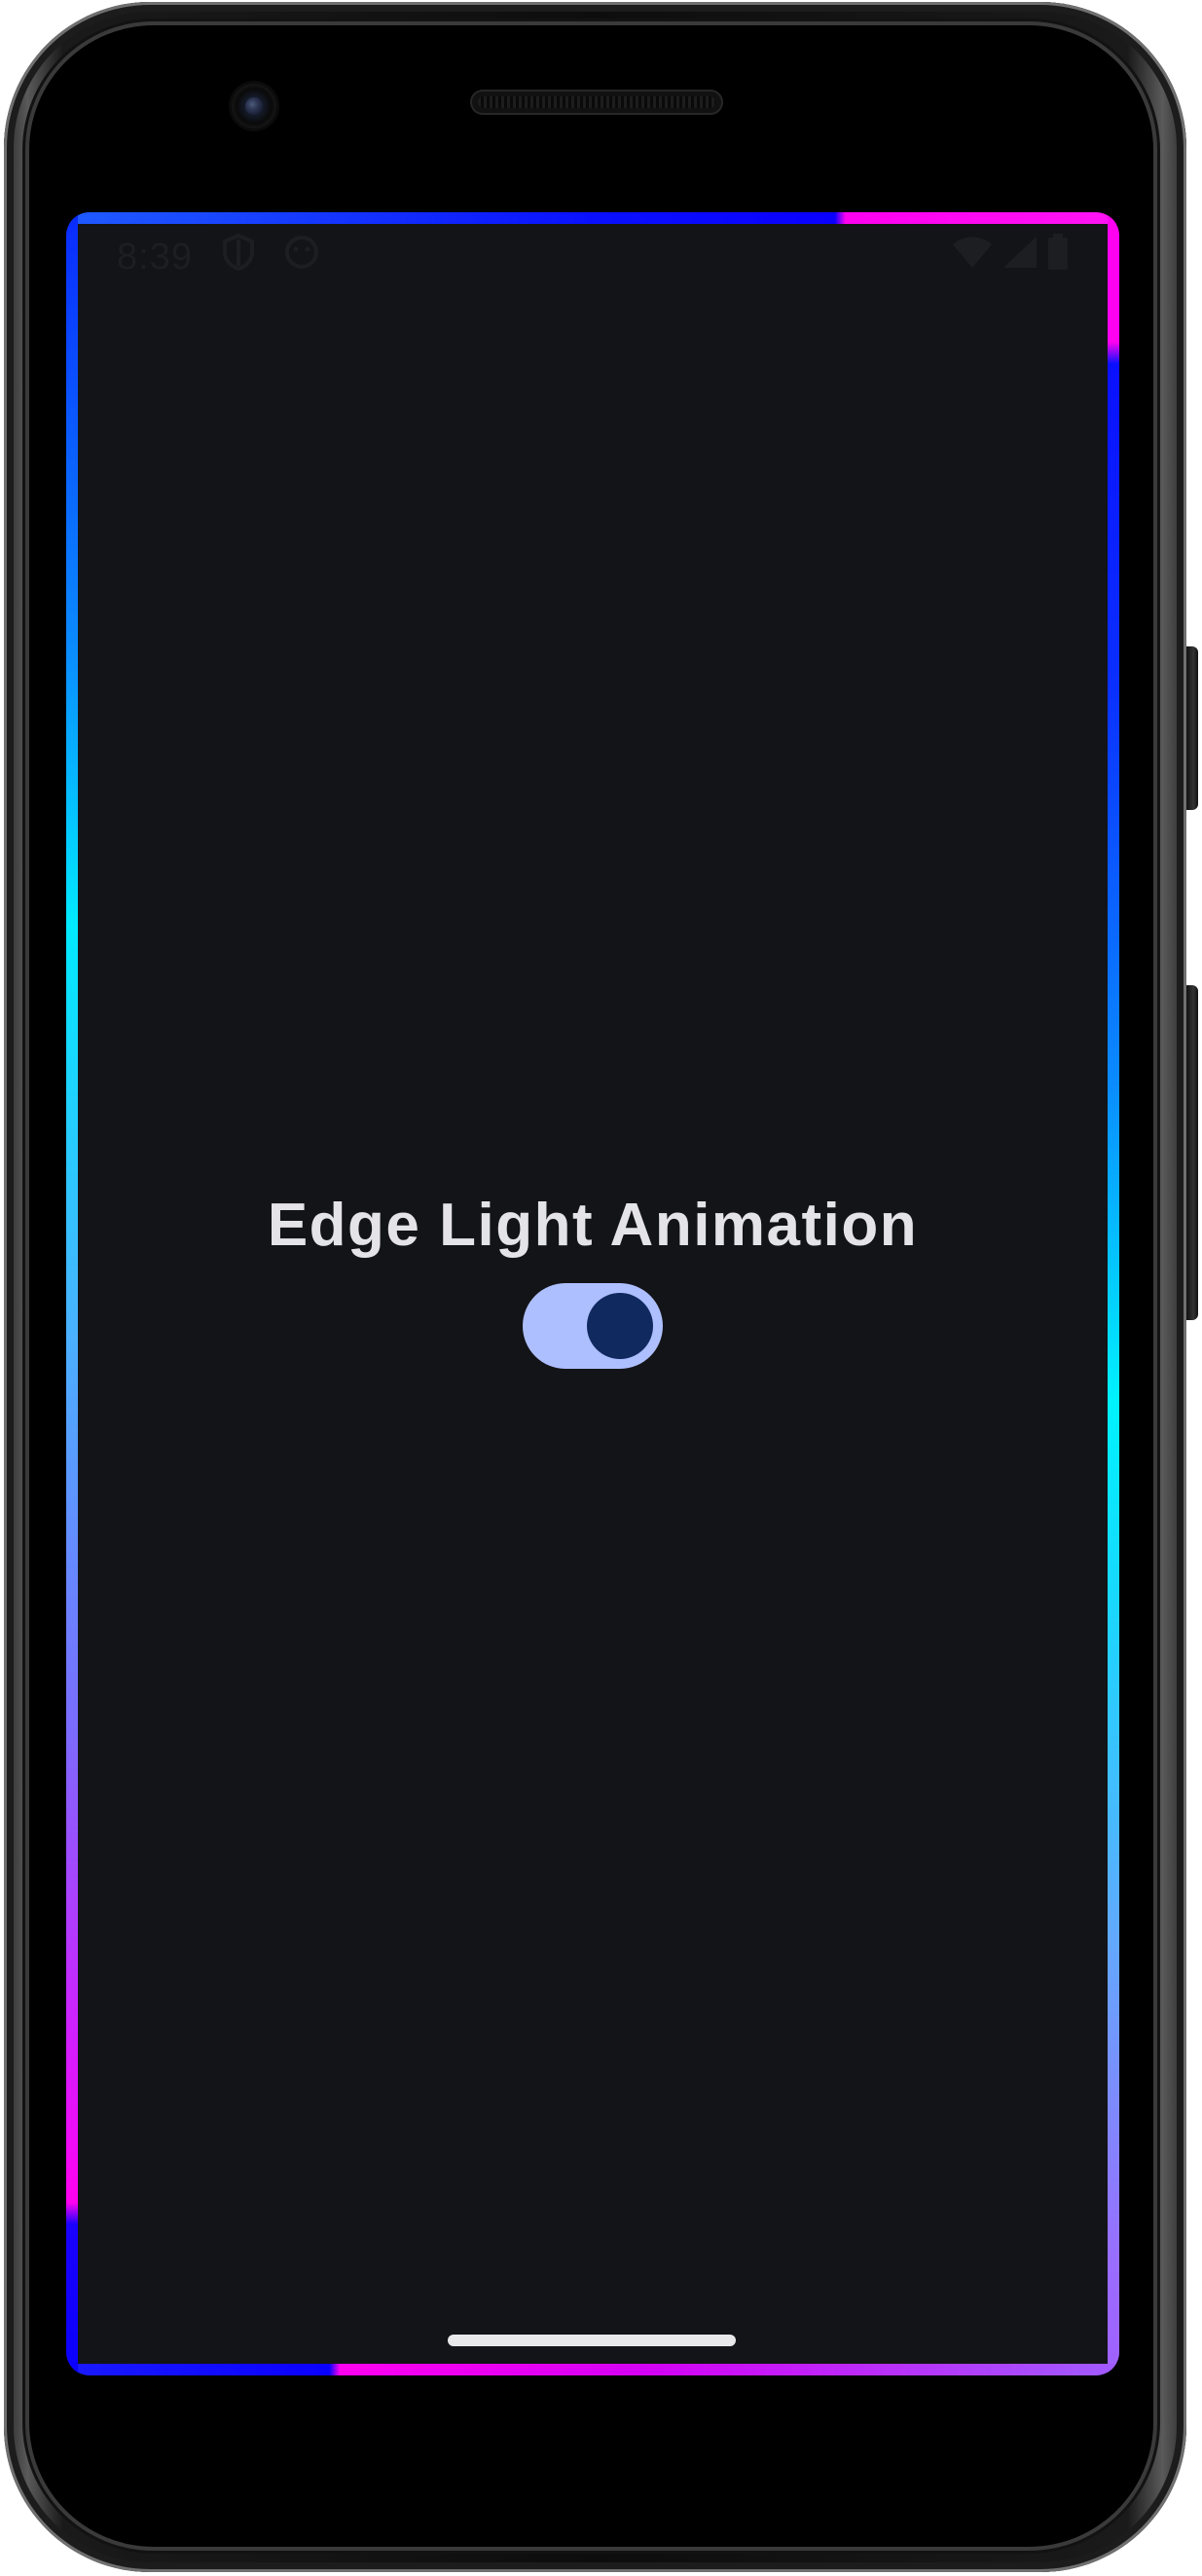 The height and width of the screenshot is (2576, 1202). What do you see at coordinates (155, 256) in the screenshot?
I see `status-time: 8:39` at bounding box center [155, 256].